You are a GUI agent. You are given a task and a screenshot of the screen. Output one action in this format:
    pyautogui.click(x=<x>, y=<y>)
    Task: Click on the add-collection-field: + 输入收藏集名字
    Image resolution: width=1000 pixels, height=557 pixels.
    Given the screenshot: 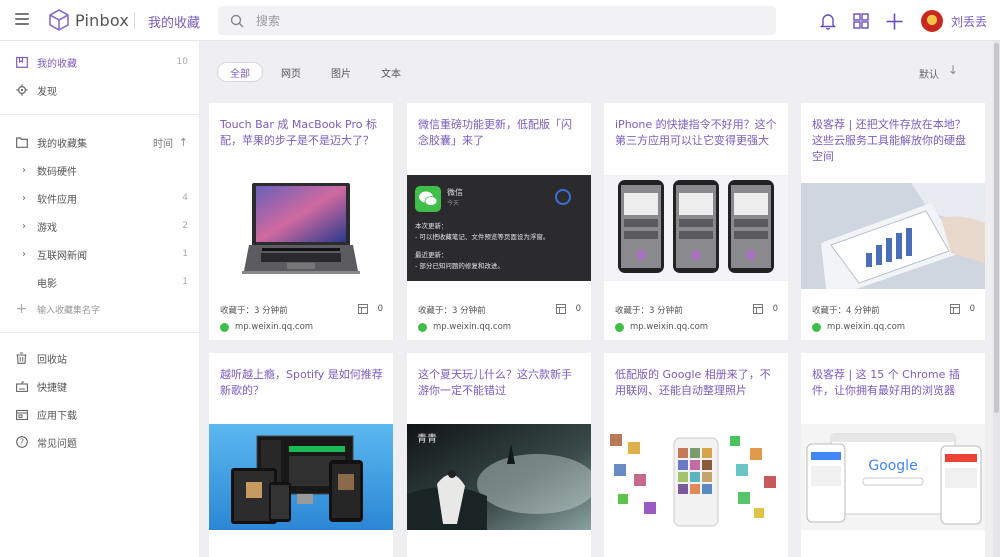 What is the action you would take?
    pyautogui.click(x=100, y=309)
    